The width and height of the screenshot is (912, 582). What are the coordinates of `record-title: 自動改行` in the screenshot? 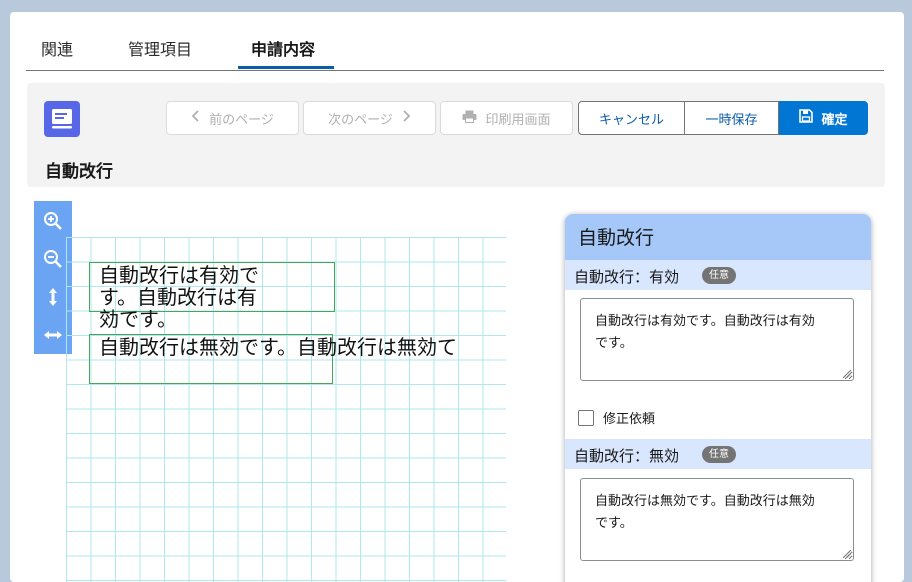 It's located at (79, 172).